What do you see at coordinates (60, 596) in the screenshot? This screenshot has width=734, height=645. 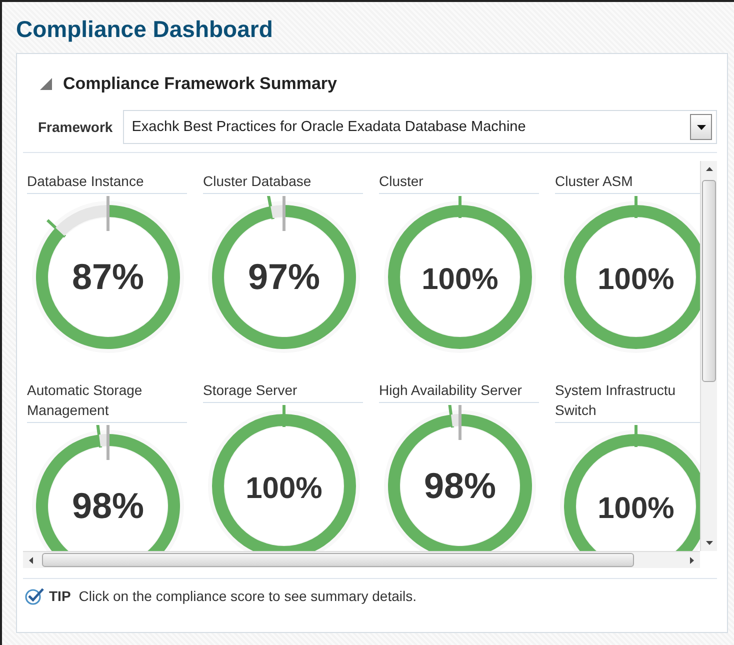 I see `tip-label: TIP` at bounding box center [60, 596].